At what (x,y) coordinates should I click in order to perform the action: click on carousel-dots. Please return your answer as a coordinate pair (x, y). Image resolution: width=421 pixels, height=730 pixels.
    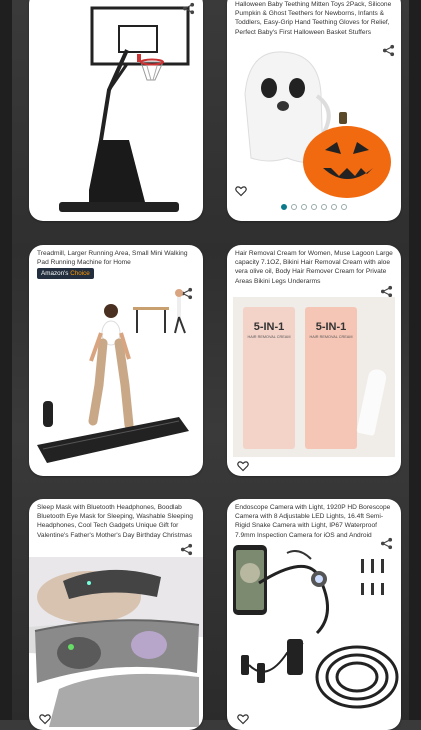
    Looking at the image, I should click on (314, 206).